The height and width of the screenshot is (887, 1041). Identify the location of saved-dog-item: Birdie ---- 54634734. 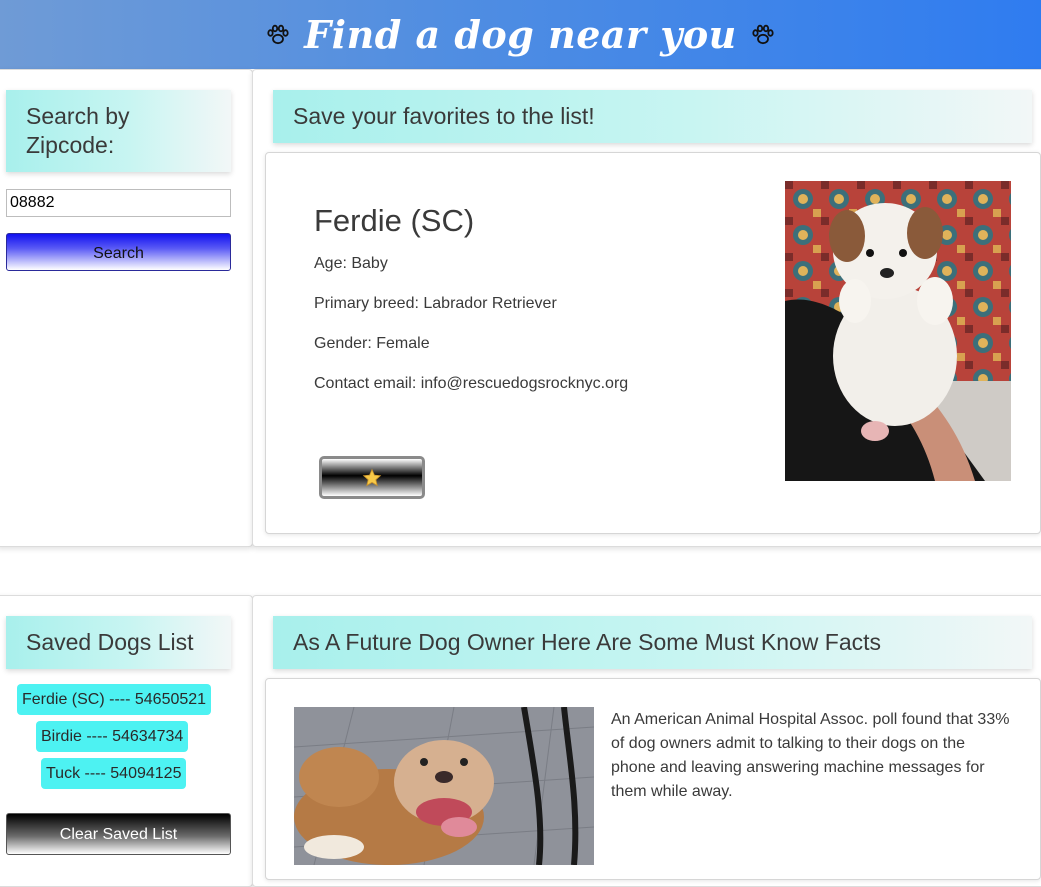
(112, 736).